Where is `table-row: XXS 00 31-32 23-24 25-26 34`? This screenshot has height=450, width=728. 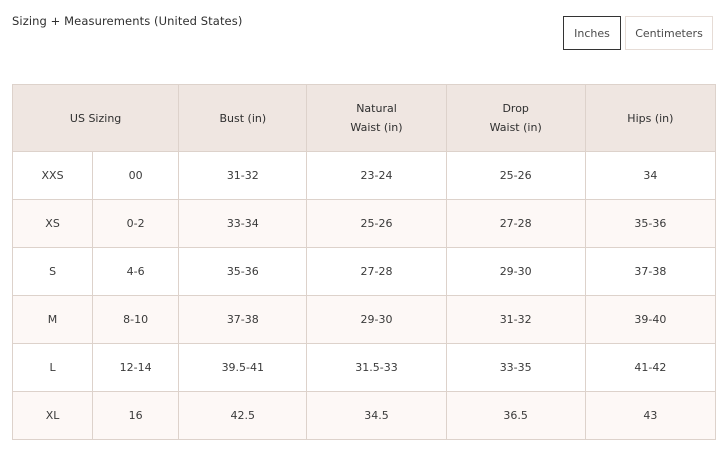
table-row: XXS 00 31-32 23-24 25-26 34 is located at coordinates (364, 175).